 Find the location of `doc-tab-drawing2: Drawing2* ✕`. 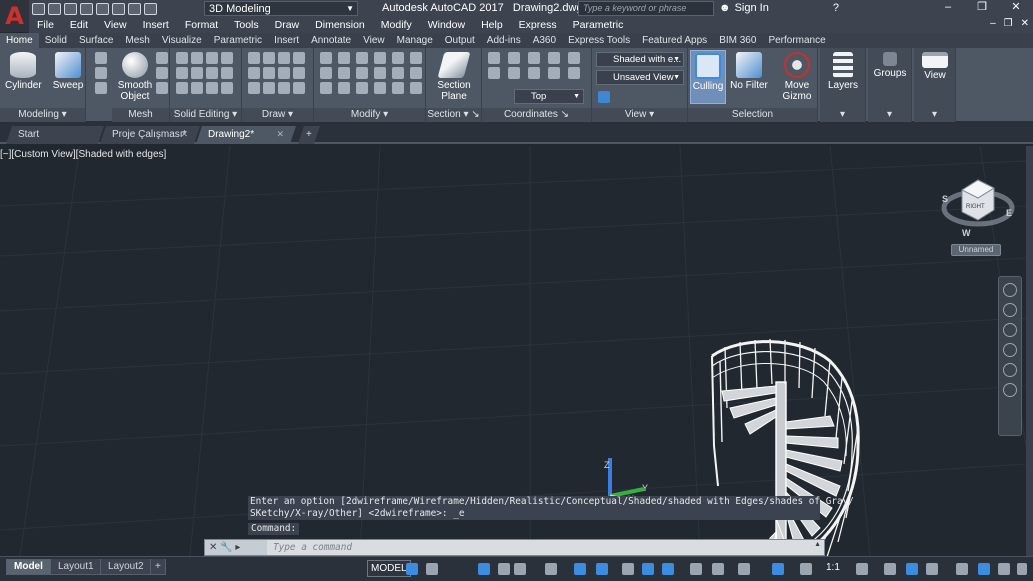

doc-tab-drawing2: Drawing2* ✕ is located at coordinates (246, 135).